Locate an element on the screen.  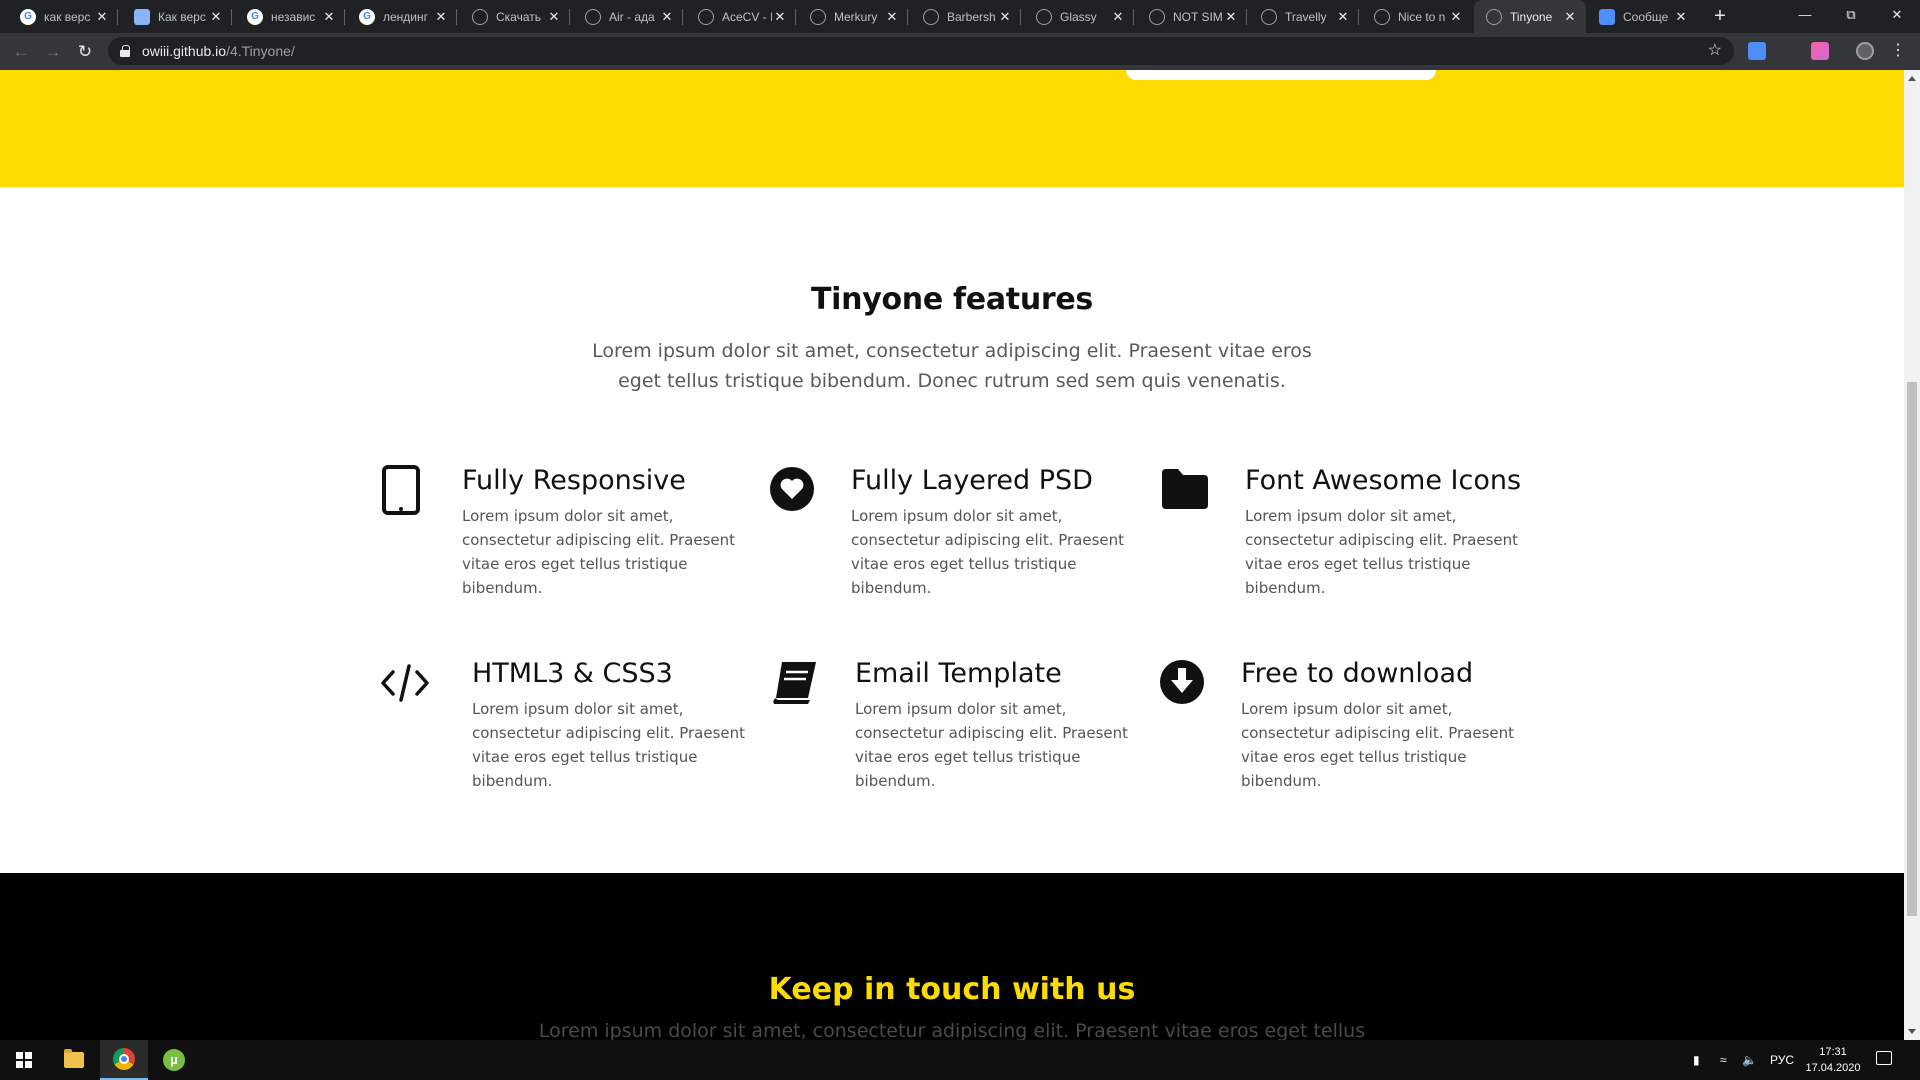
tab-label: Travelly is located at coordinates (1306, 16).